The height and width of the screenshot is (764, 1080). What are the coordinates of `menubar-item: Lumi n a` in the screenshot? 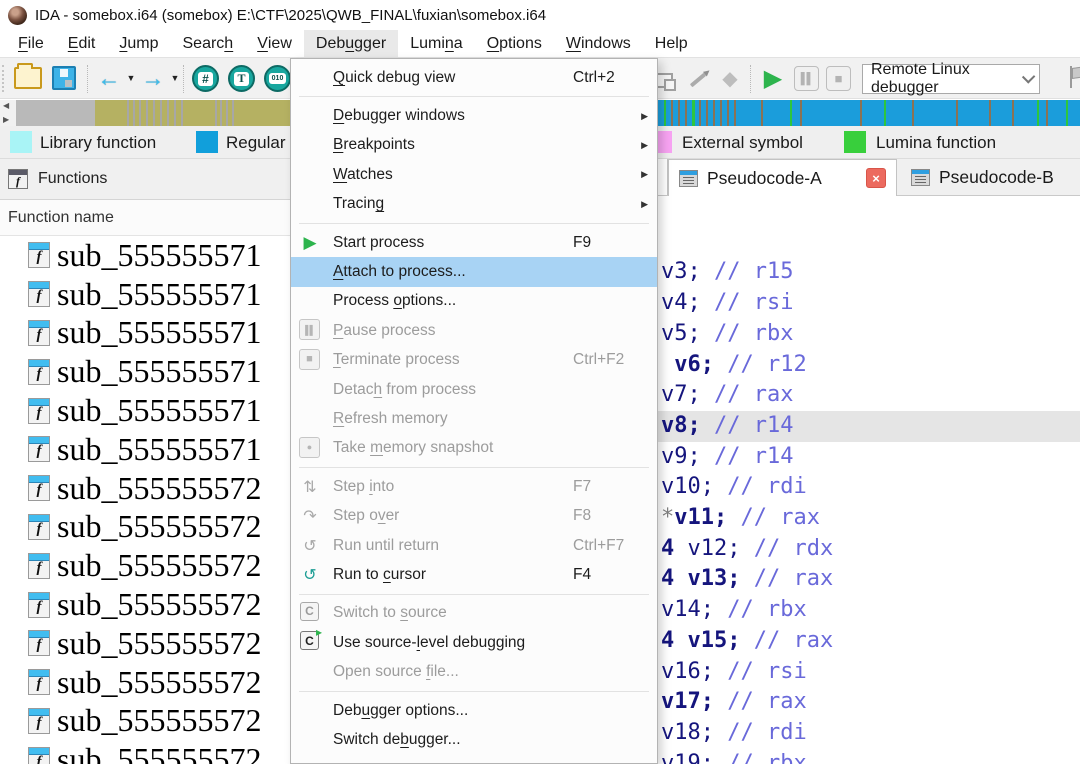 It's located at (436, 43).